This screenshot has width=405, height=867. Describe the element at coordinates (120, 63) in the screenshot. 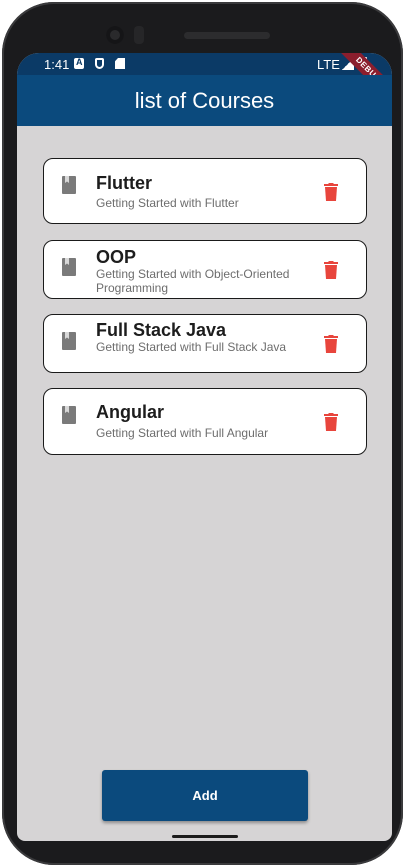

I see `sd-card-icon` at that location.